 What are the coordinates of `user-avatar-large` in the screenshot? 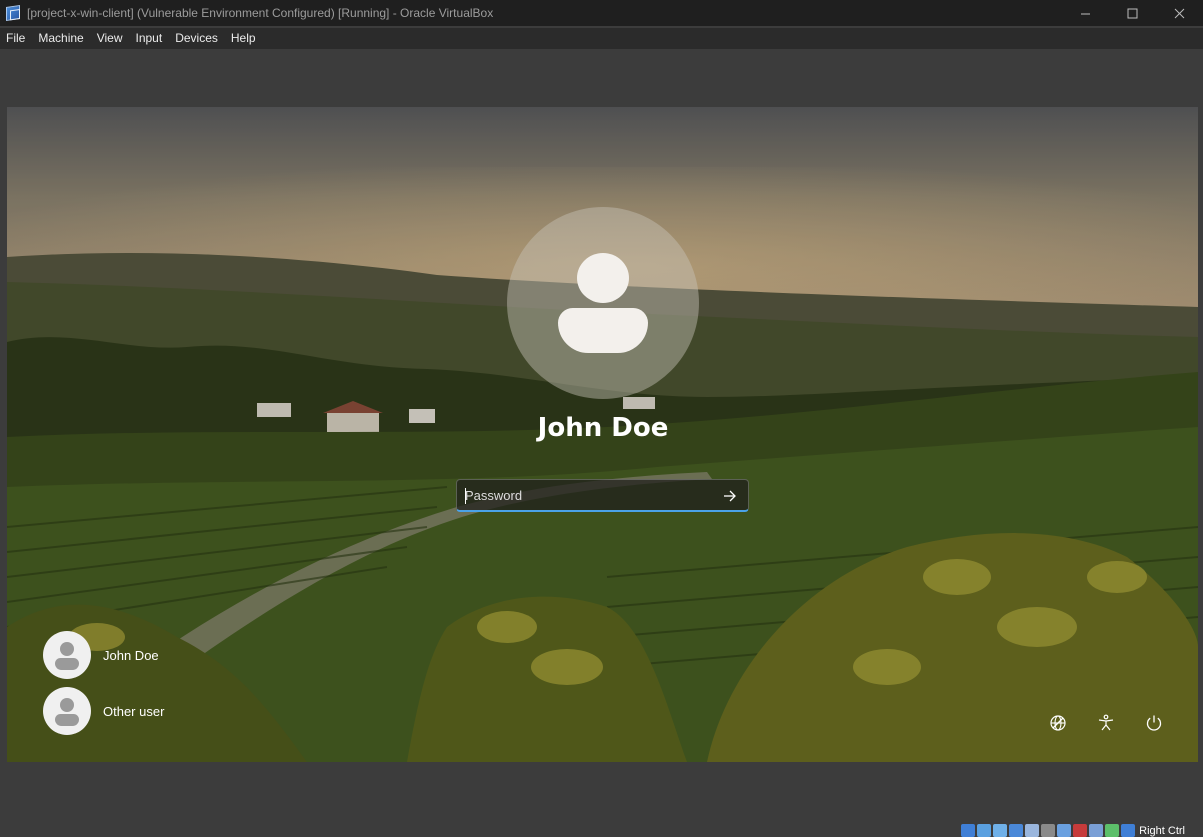 It's located at (603, 303).